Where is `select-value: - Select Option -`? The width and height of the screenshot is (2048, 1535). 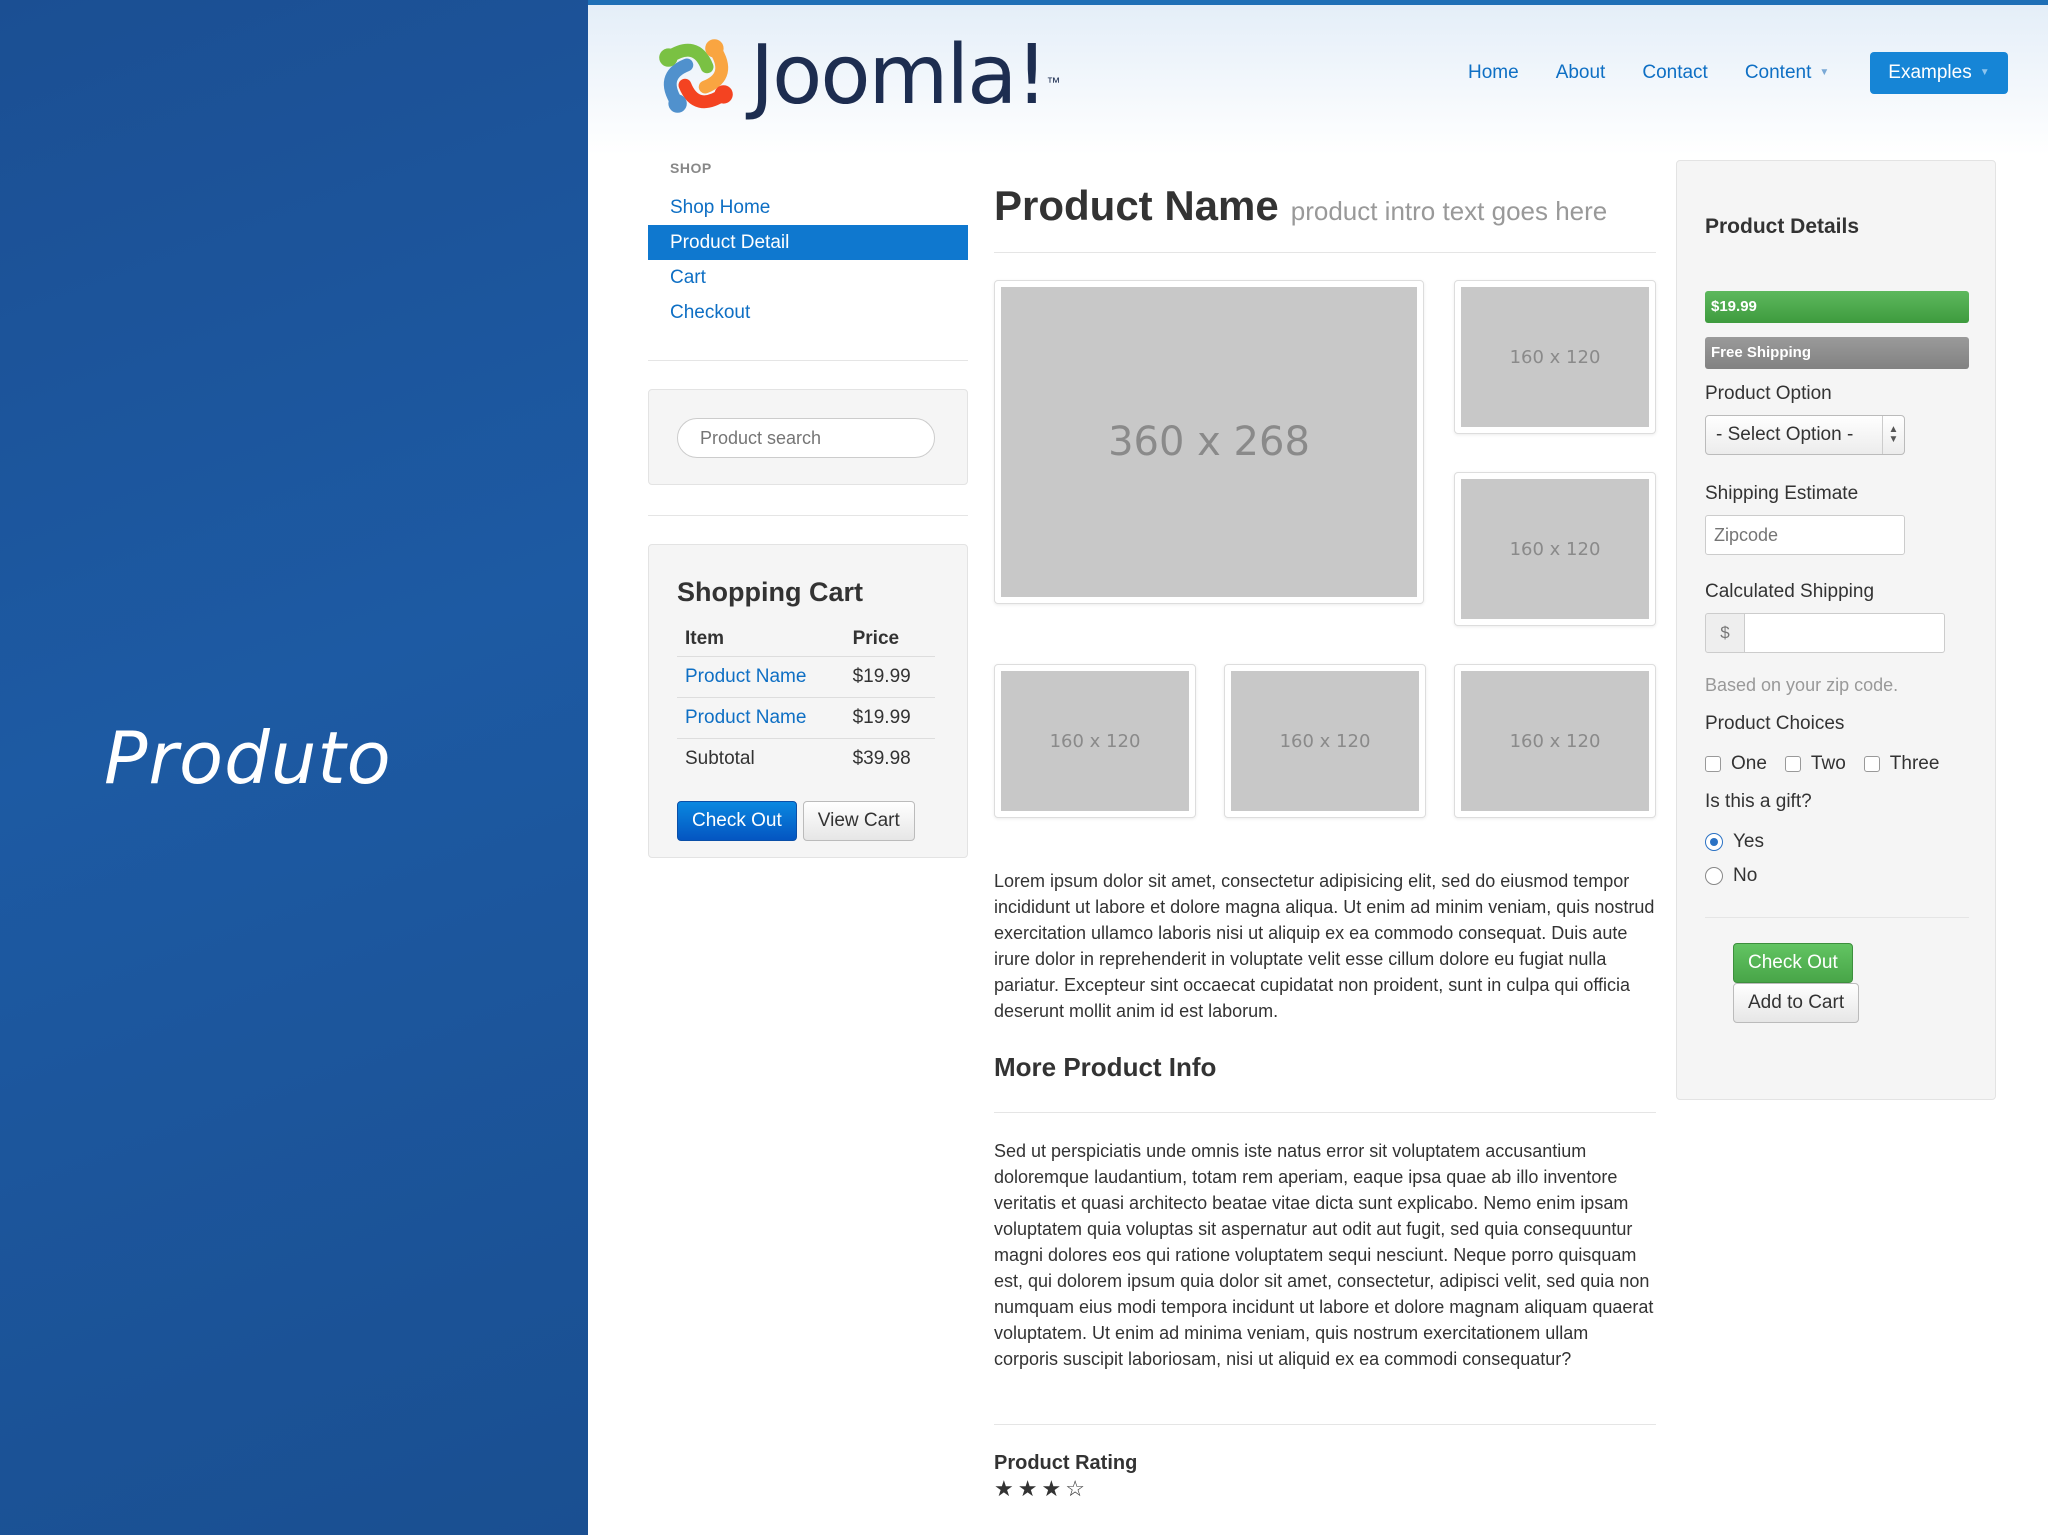 select-value: - Select Option - is located at coordinates (1785, 434).